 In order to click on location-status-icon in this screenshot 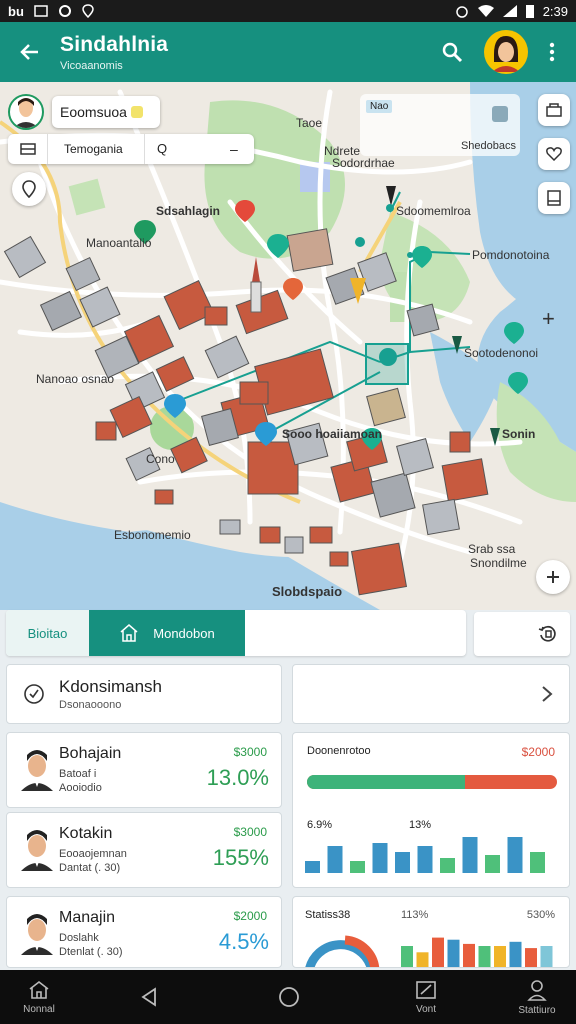, I will do `click(88, 11)`.